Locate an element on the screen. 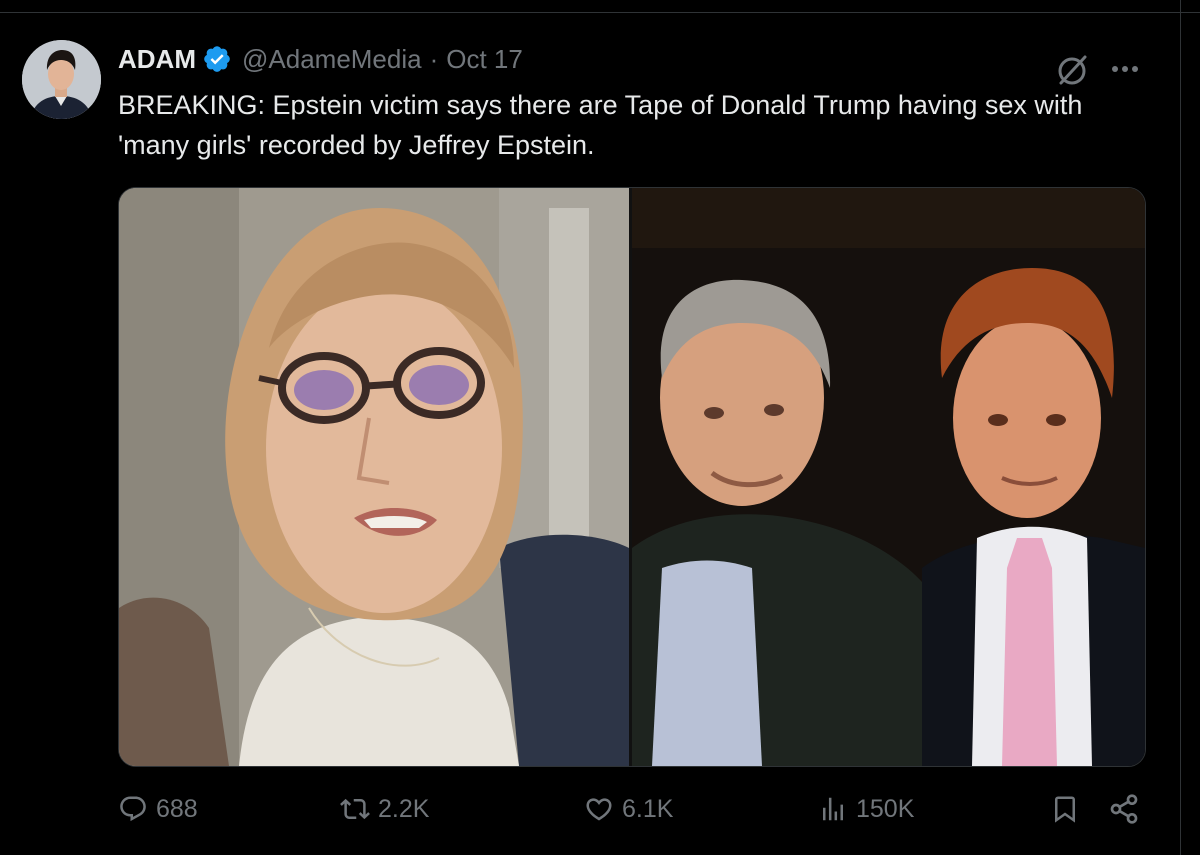 This screenshot has width=1200, height=855. like-button: 6.1K is located at coordinates (628, 809).